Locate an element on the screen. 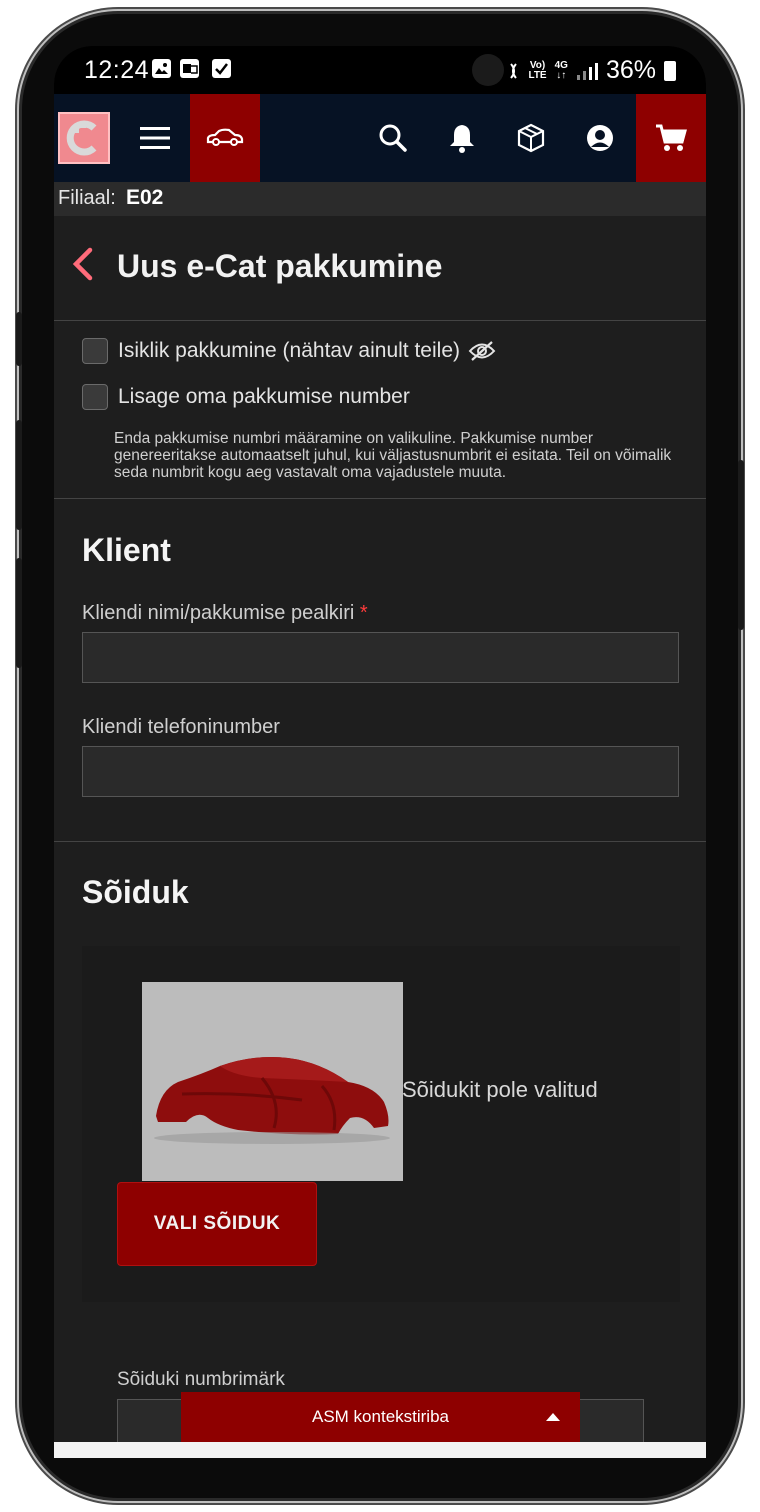 This screenshot has height=1512, width=760. front-camera is located at coordinates (488, 70).